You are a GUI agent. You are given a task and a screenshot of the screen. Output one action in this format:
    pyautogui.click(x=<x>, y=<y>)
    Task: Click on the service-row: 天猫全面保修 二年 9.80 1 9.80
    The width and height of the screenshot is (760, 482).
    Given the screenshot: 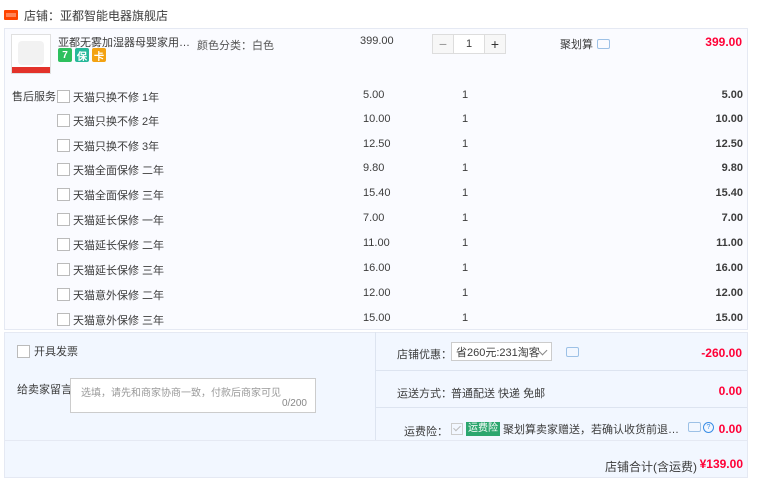 What is the action you would take?
    pyautogui.click(x=380, y=170)
    